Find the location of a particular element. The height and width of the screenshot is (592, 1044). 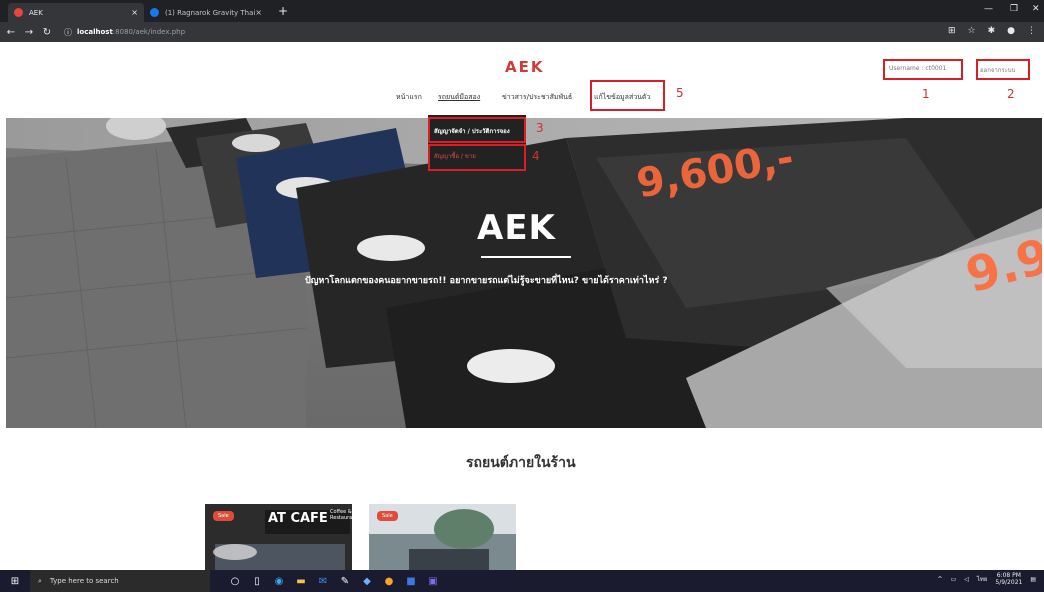

annotation-number-5: 5 is located at coordinates (680, 93).